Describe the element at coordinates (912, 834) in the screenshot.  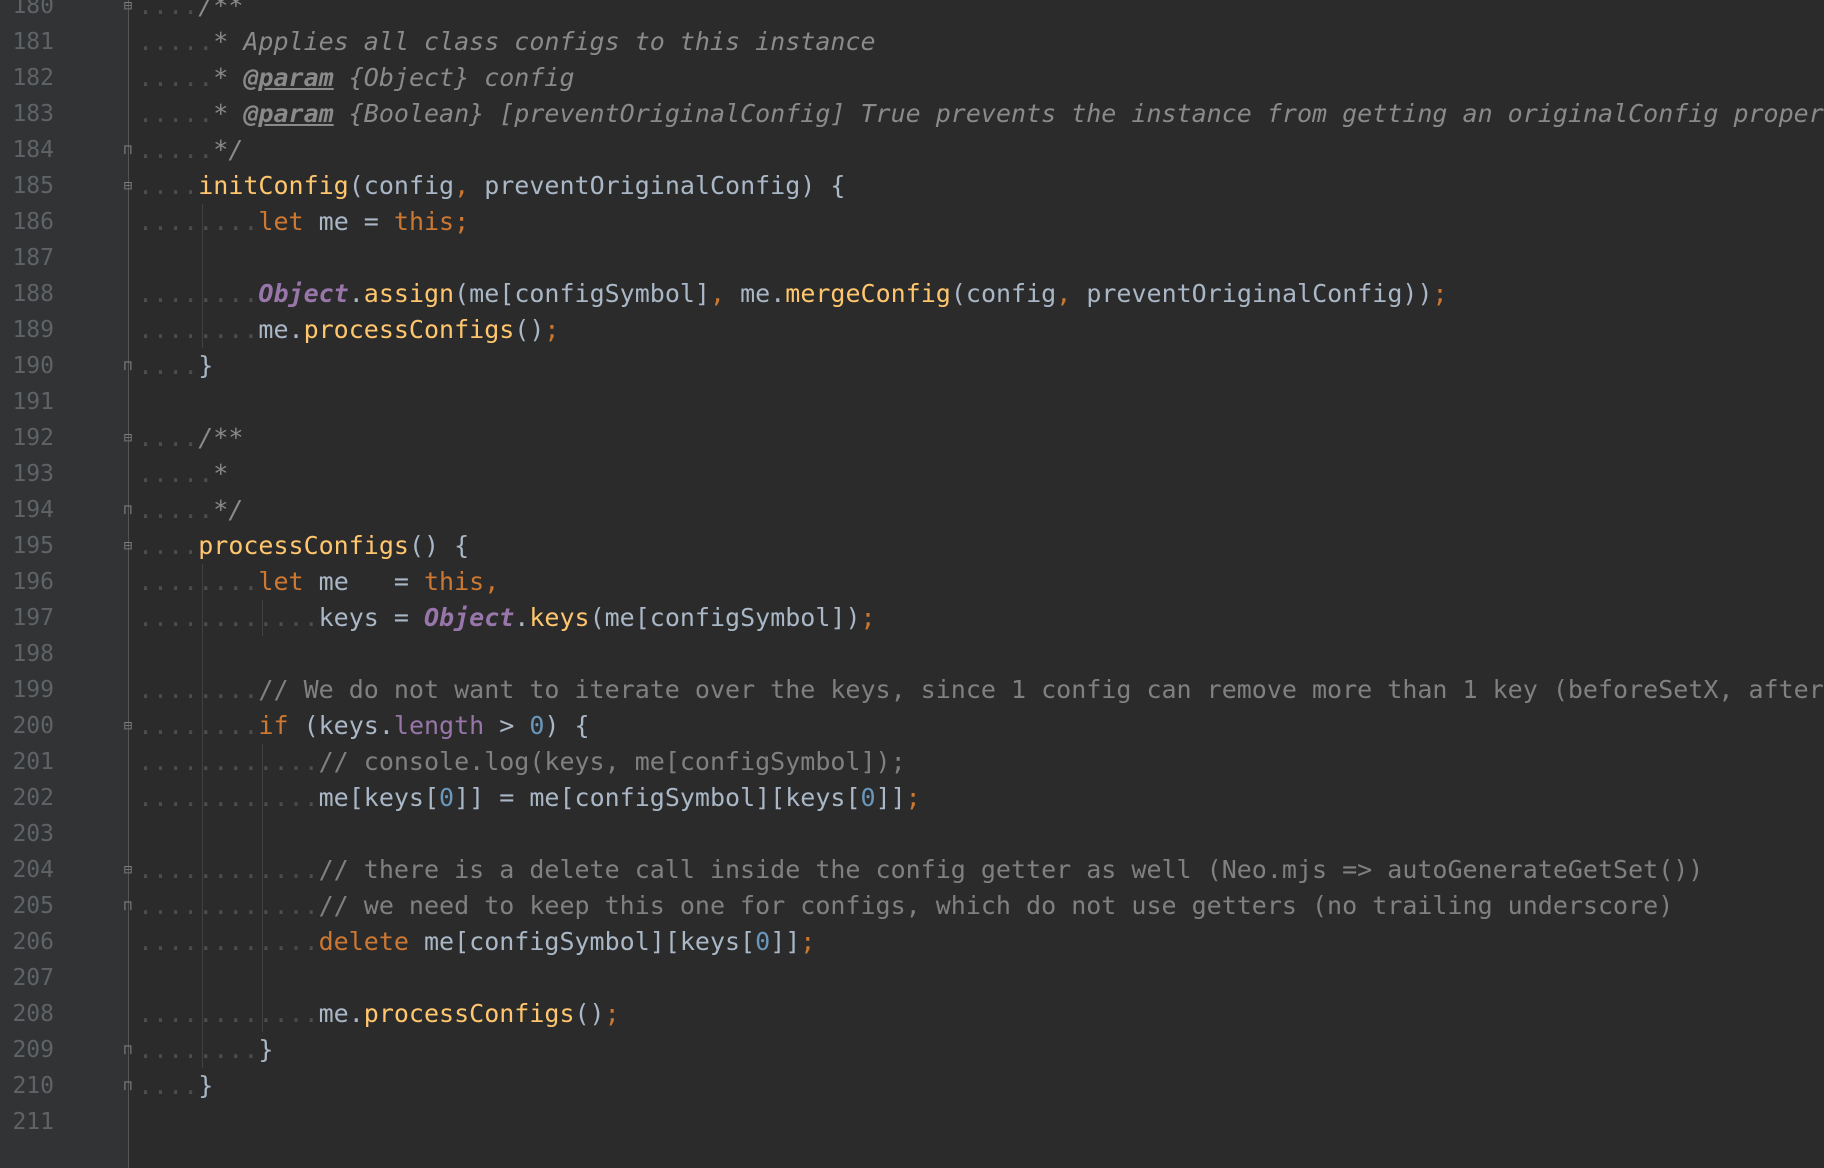
I see `code-line: 203` at that location.